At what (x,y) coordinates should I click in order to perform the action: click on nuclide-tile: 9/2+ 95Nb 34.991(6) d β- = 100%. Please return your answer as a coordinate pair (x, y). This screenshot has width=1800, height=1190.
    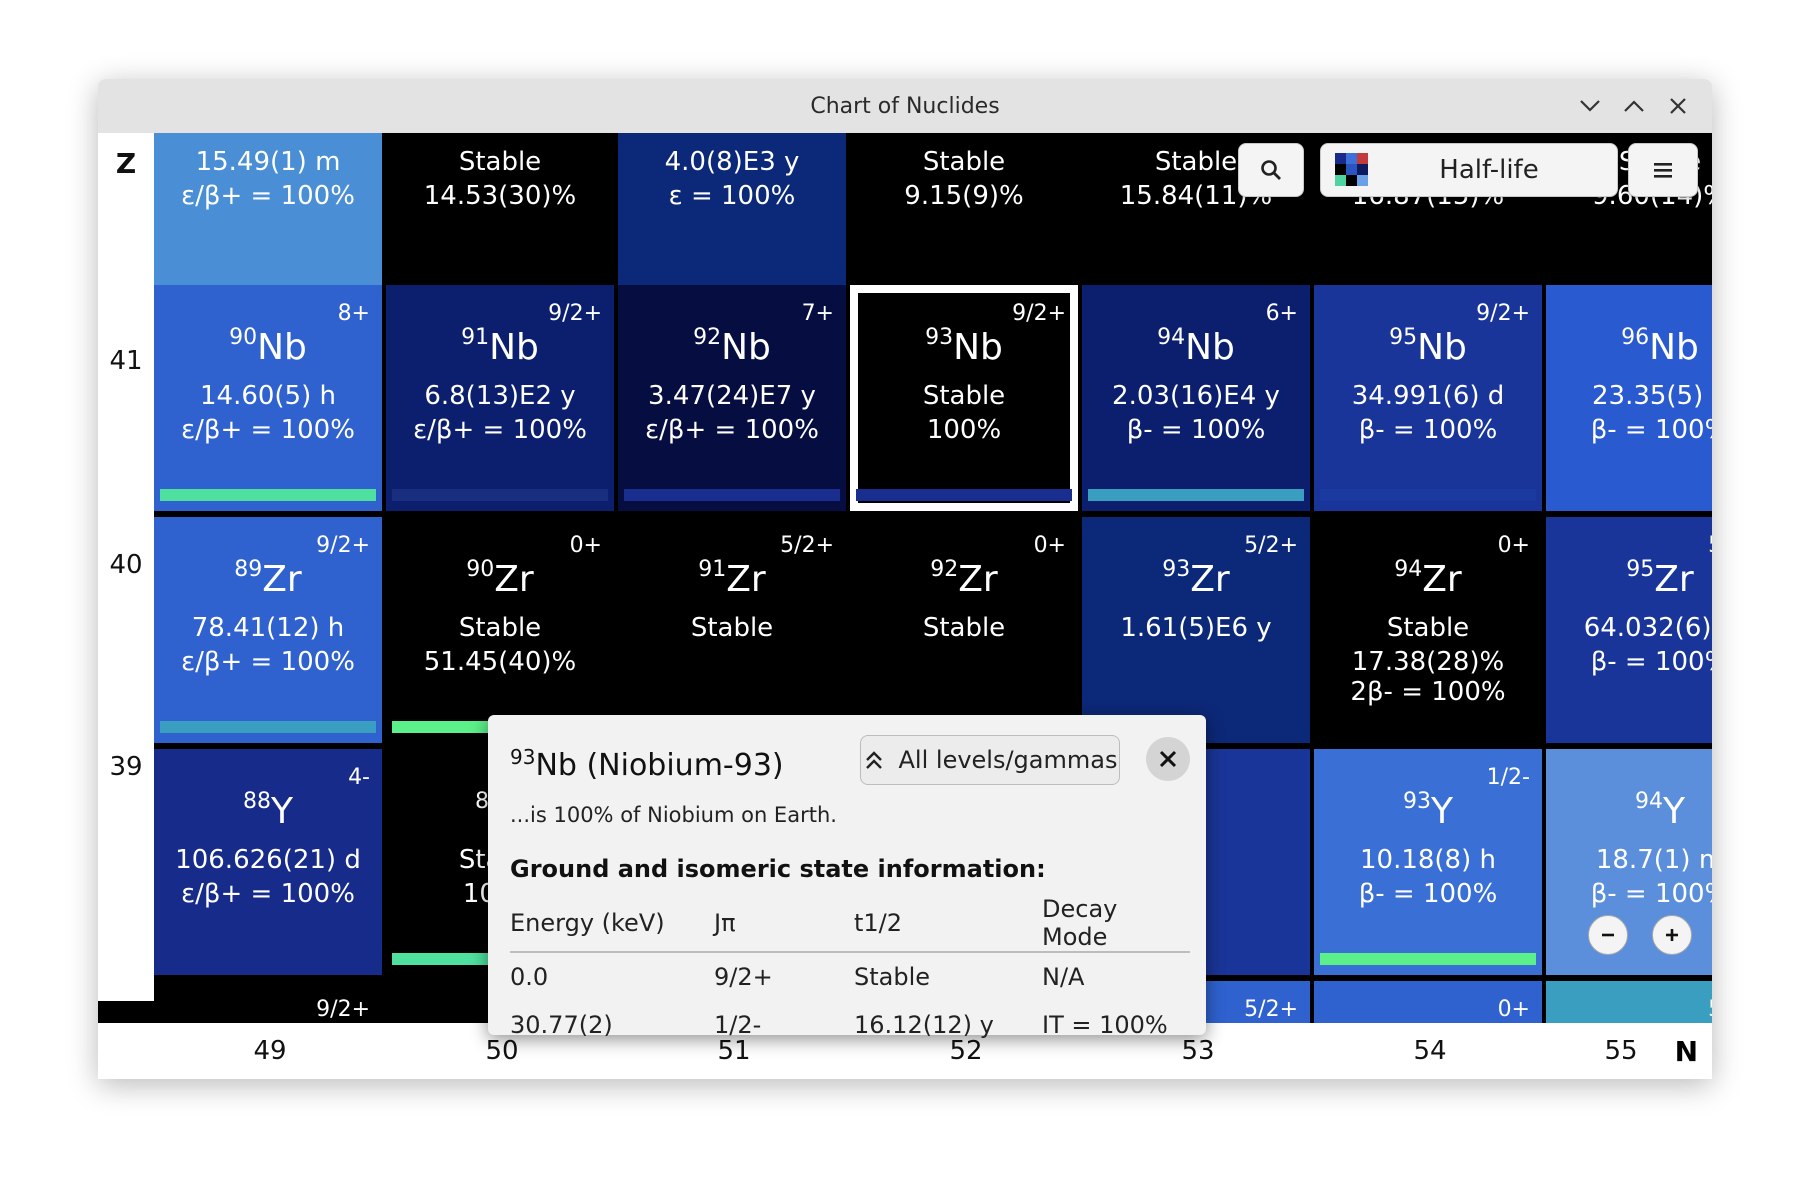
    Looking at the image, I should click on (1428, 398).